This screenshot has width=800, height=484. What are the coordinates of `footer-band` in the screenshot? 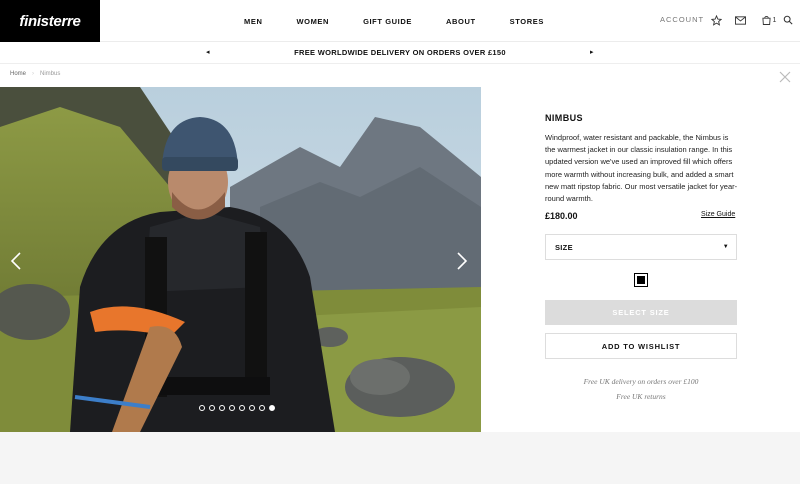 It's located at (400, 458).